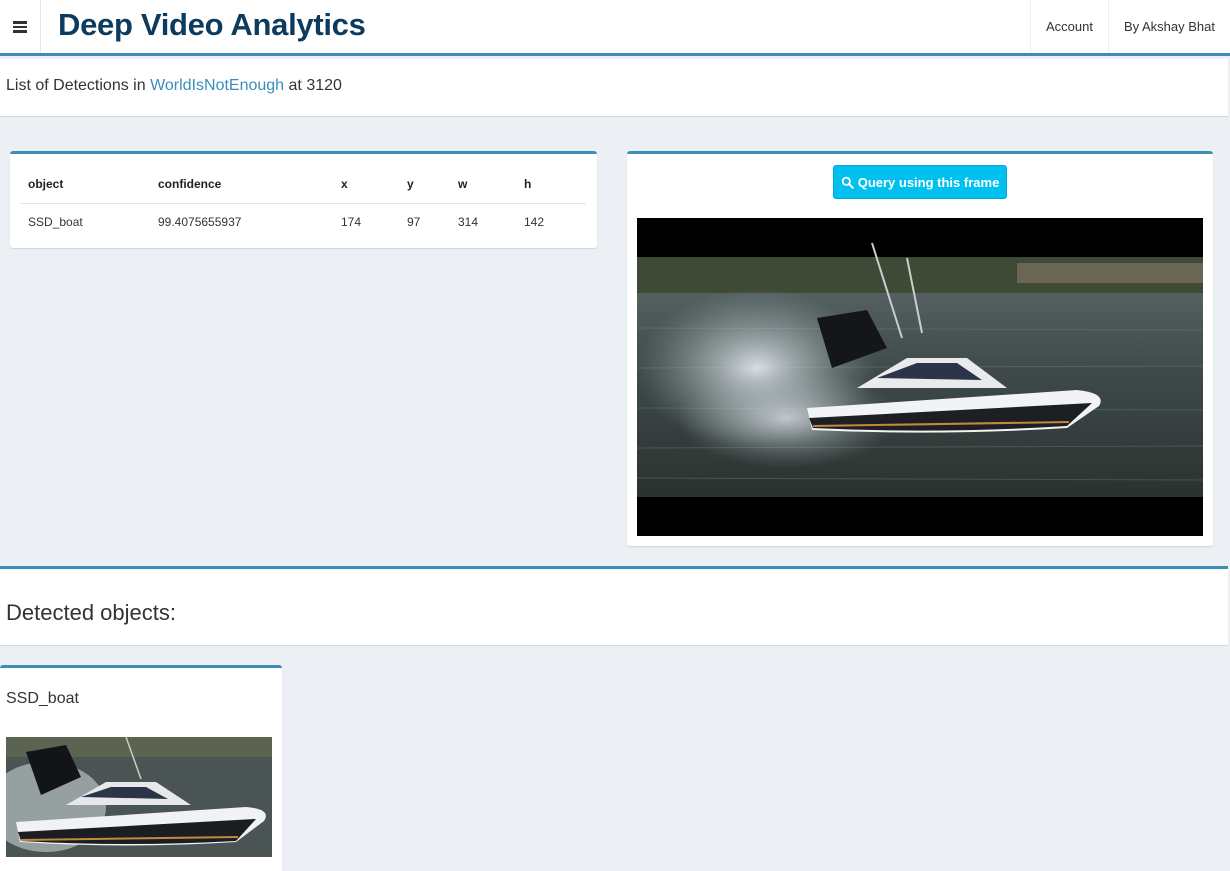  Describe the element at coordinates (483, 185) in the screenshot. I see `column-header-w: w` at that location.